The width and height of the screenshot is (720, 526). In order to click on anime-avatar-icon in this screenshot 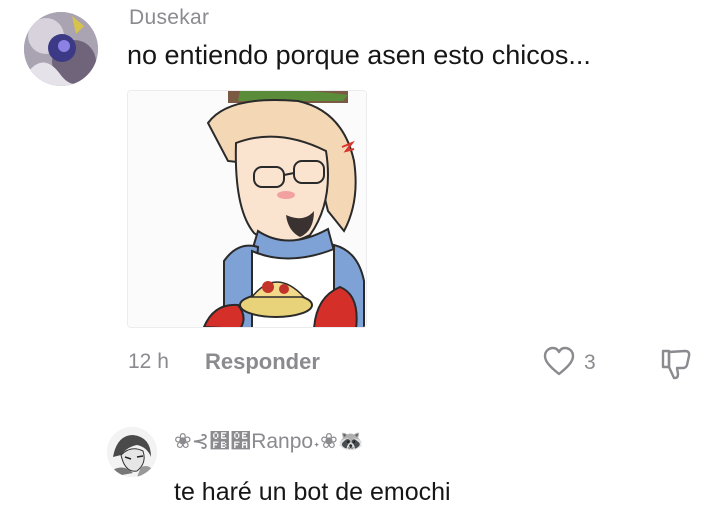, I will do `click(61, 49)`.